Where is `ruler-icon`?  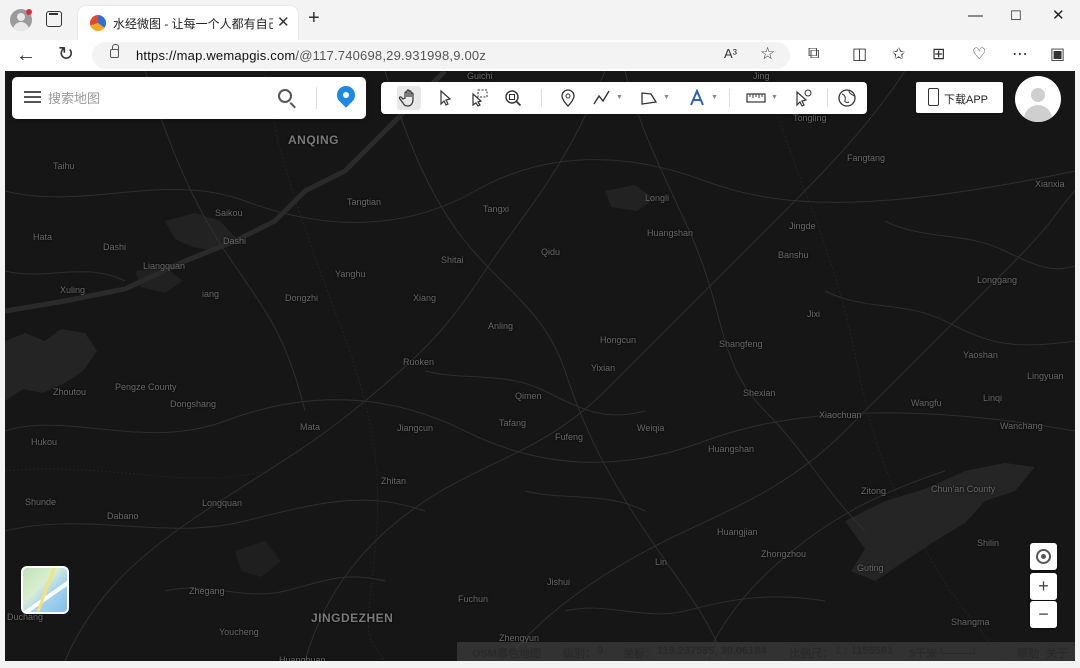
ruler-icon is located at coordinates (756, 98).